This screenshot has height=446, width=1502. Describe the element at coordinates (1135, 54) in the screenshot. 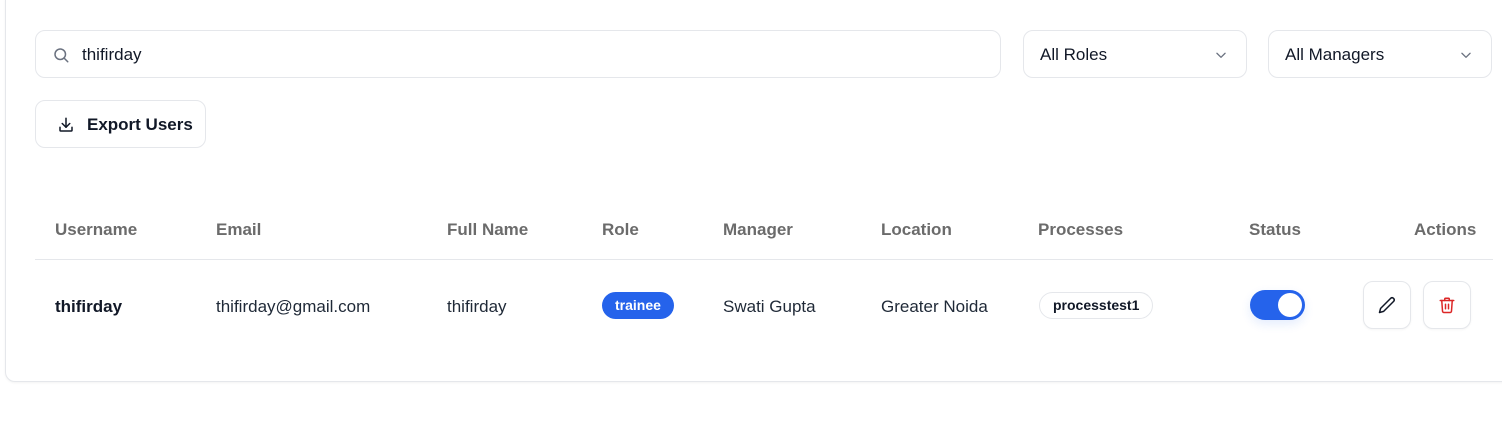

I see `role-filter-select: All Roles` at that location.